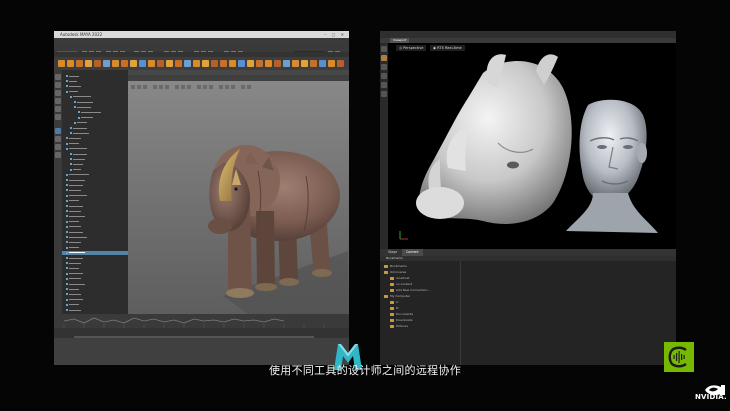 This screenshot has width=730, height=411. I want to click on tab-stage: Stage, so click(392, 252).